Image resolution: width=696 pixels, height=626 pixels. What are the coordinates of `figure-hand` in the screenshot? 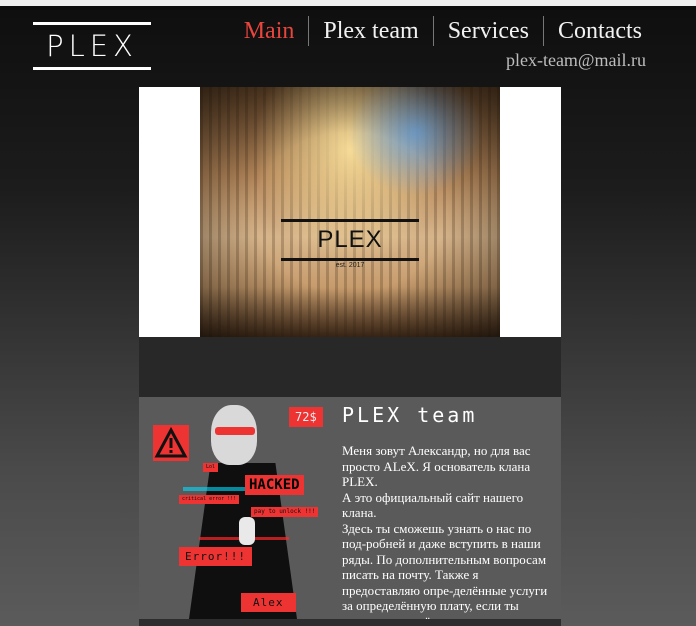 It's located at (247, 531).